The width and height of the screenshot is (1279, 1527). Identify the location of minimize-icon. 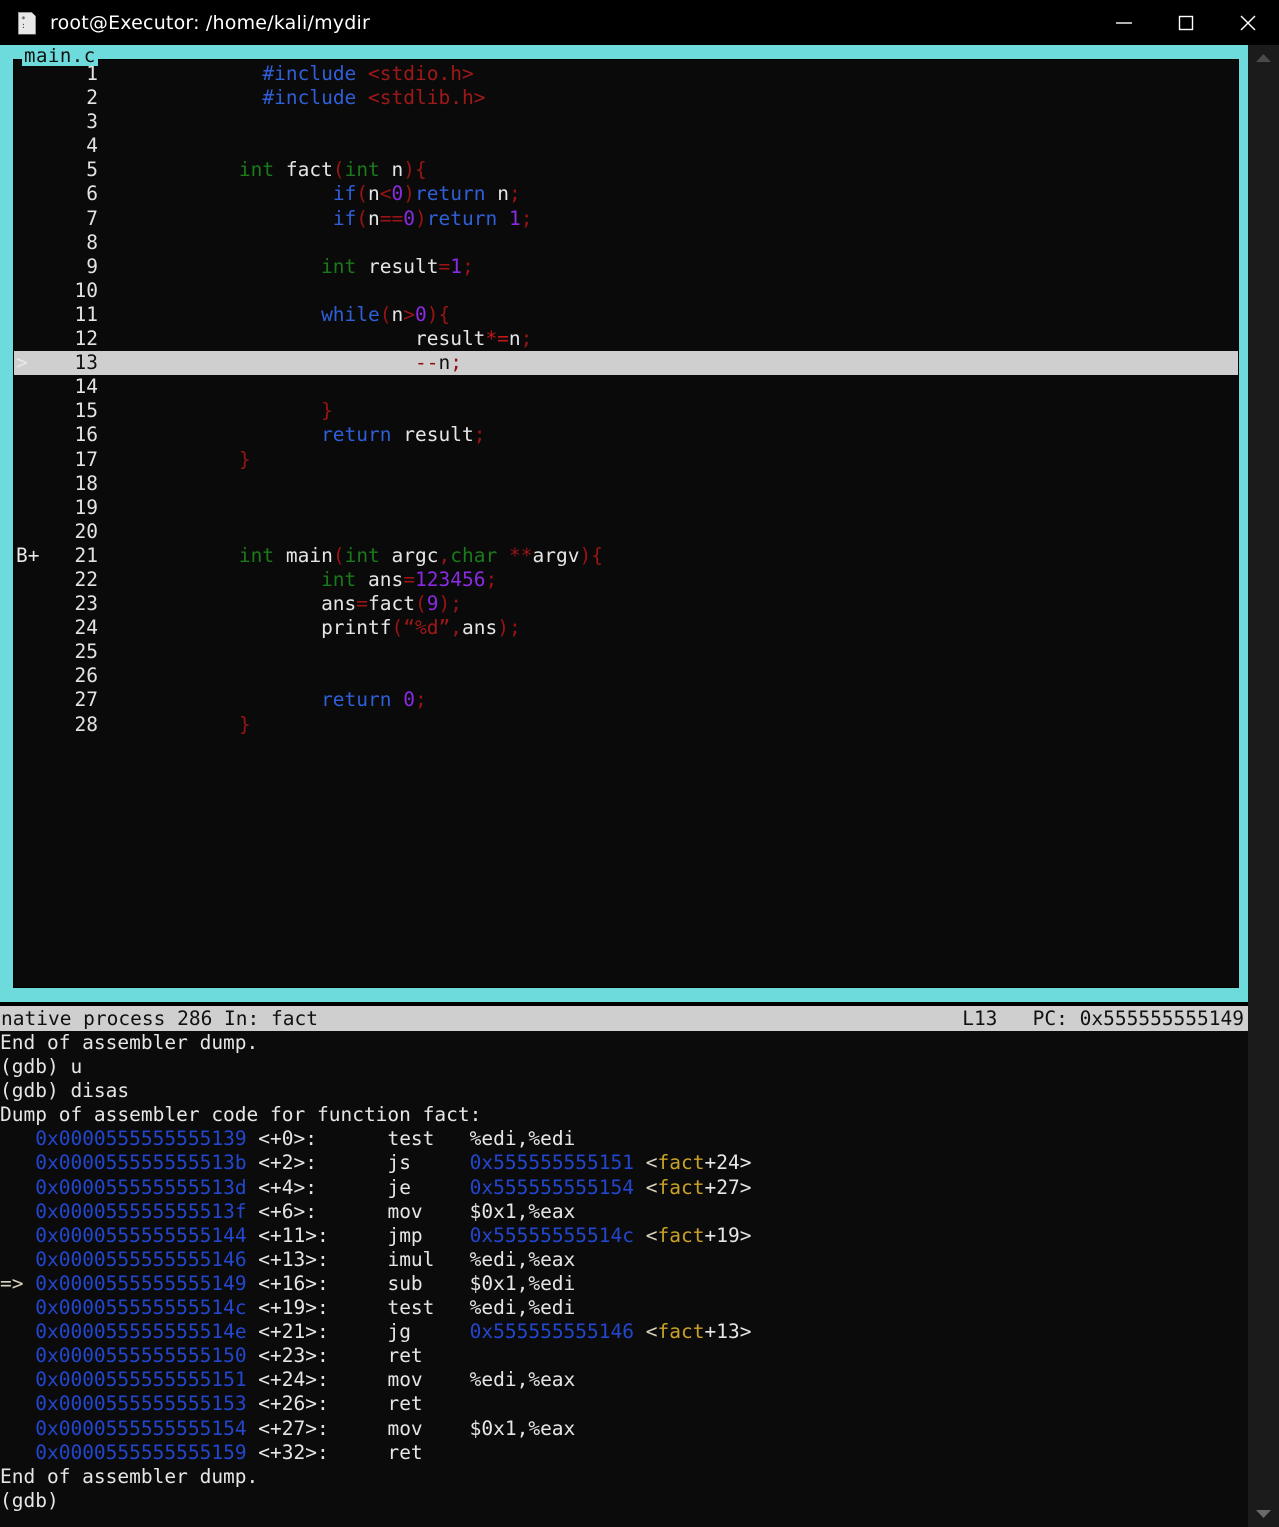
(1124, 23).